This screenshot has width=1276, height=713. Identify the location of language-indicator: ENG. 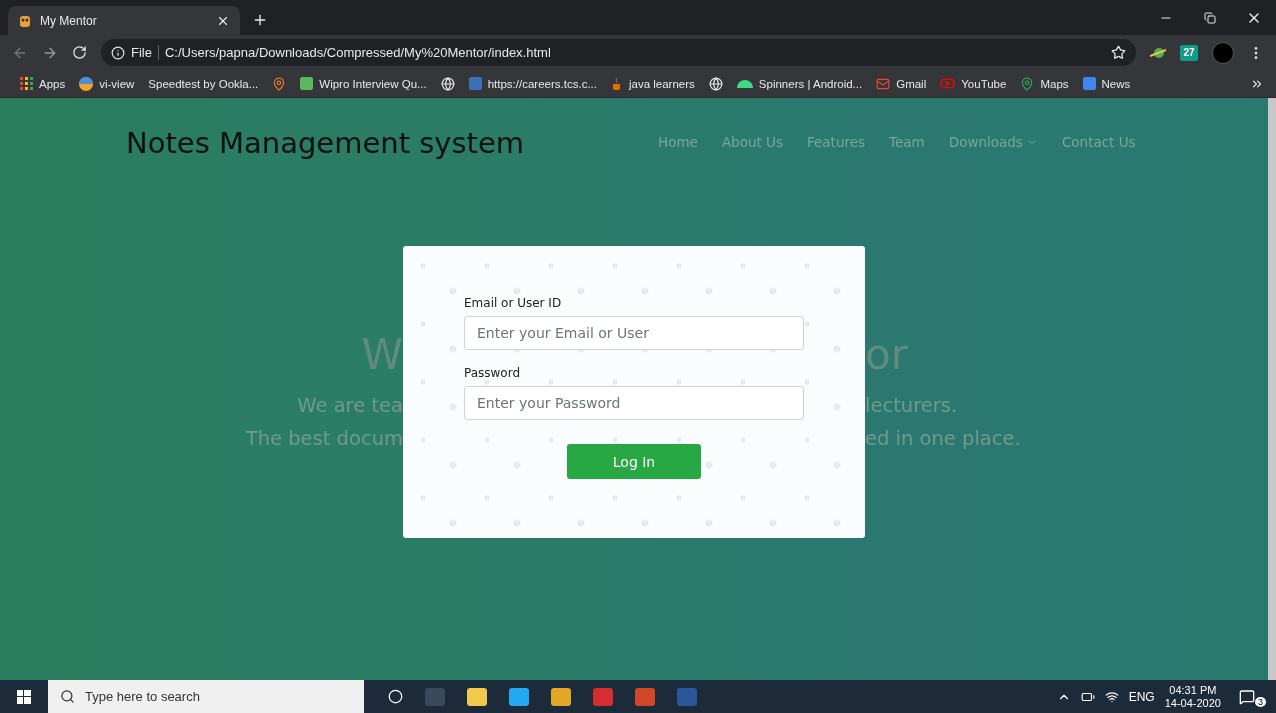
(1141, 696).